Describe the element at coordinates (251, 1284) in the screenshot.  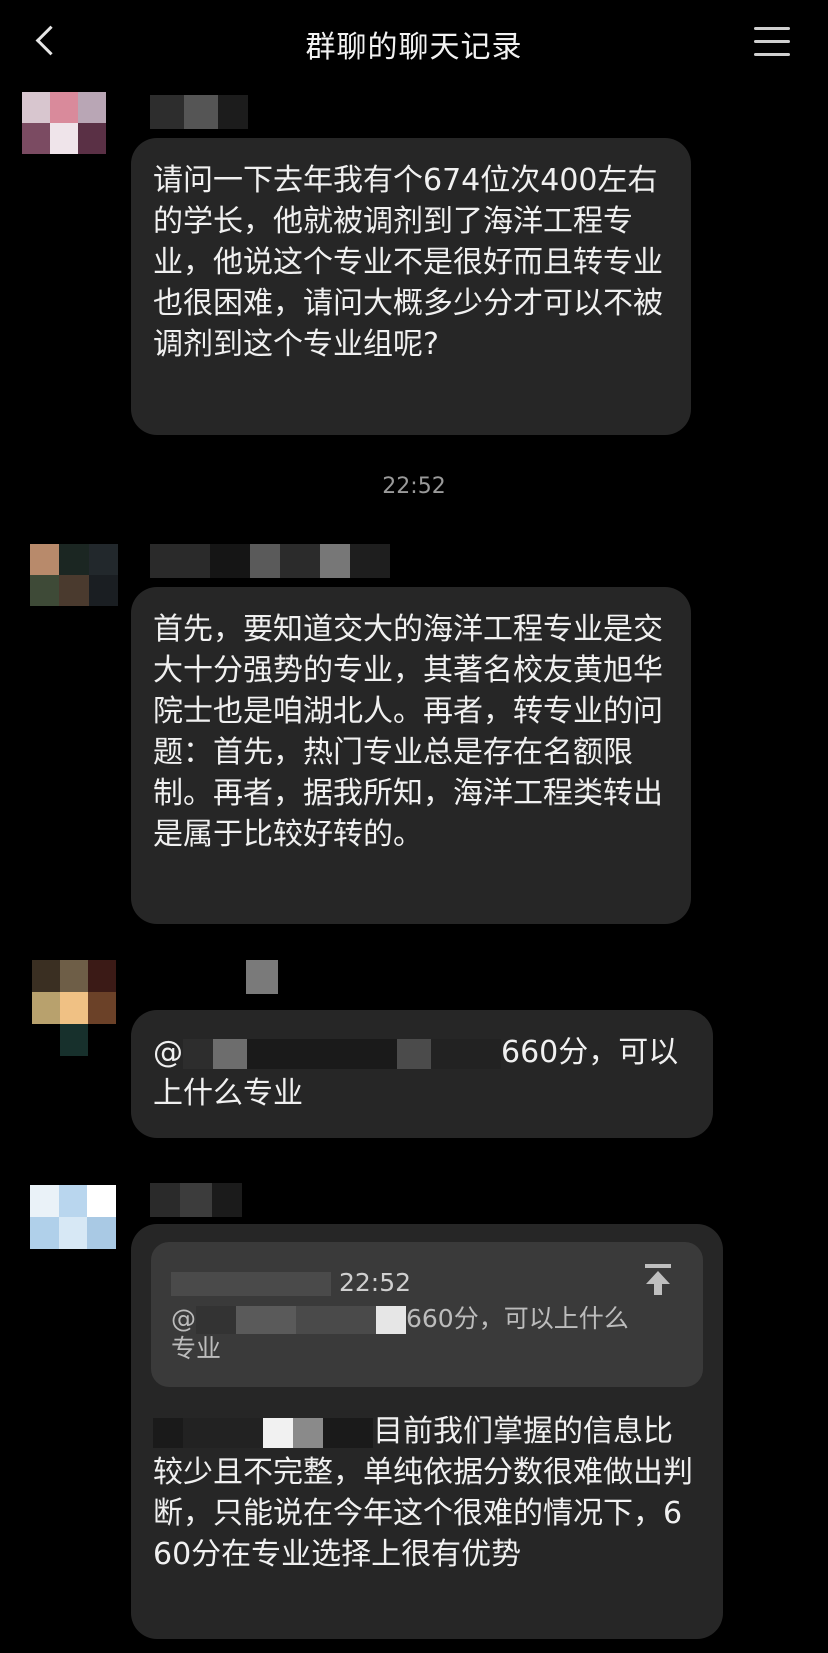
I see `redacted-sender` at that location.